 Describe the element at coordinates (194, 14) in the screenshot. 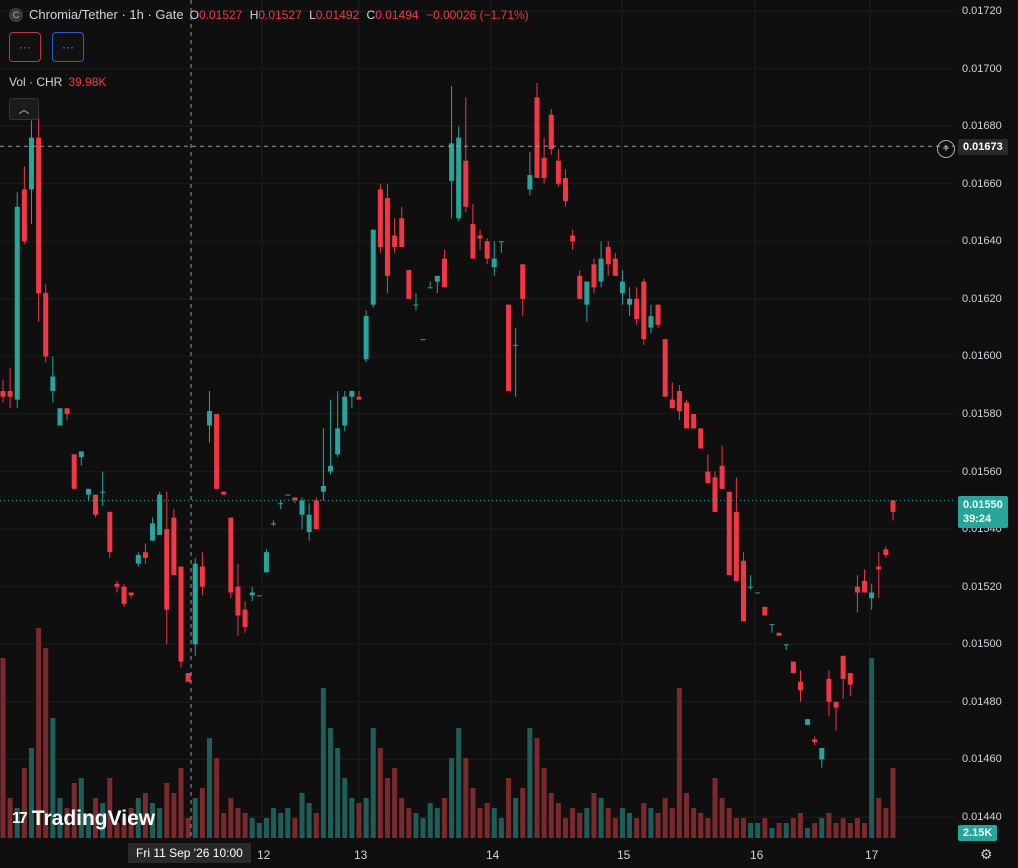

I see `ohlc-open-key: O` at that location.